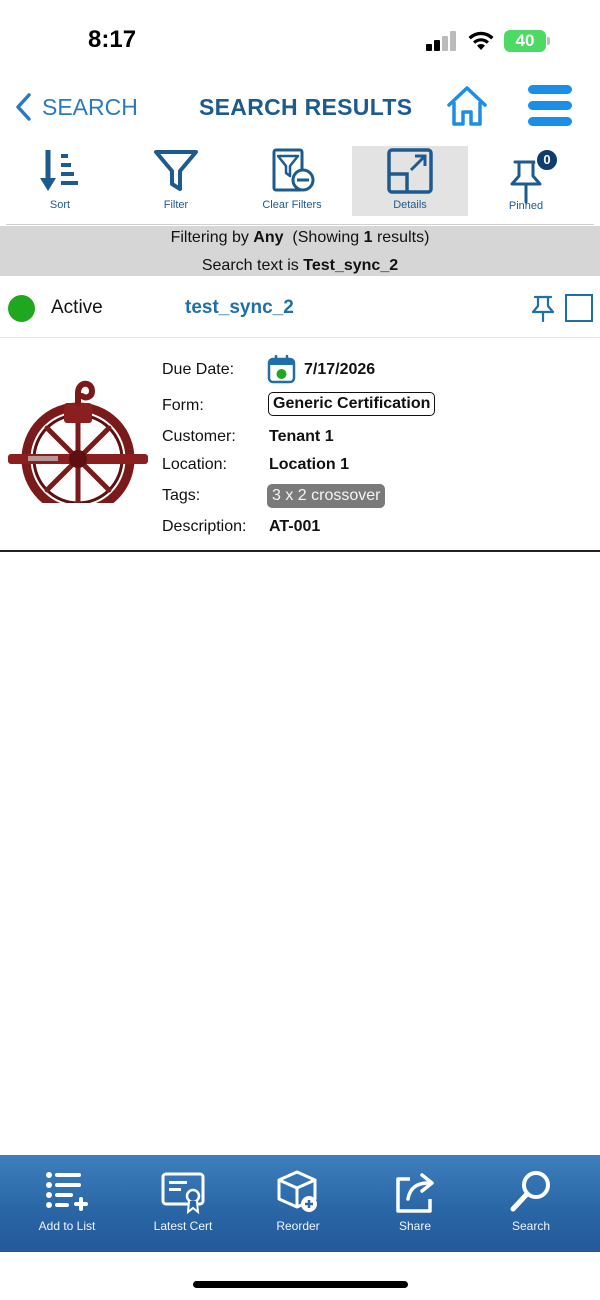 Image resolution: width=600 pixels, height=1300 pixels. I want to click on search-text-prefix: Search text is, so click(250, 265).